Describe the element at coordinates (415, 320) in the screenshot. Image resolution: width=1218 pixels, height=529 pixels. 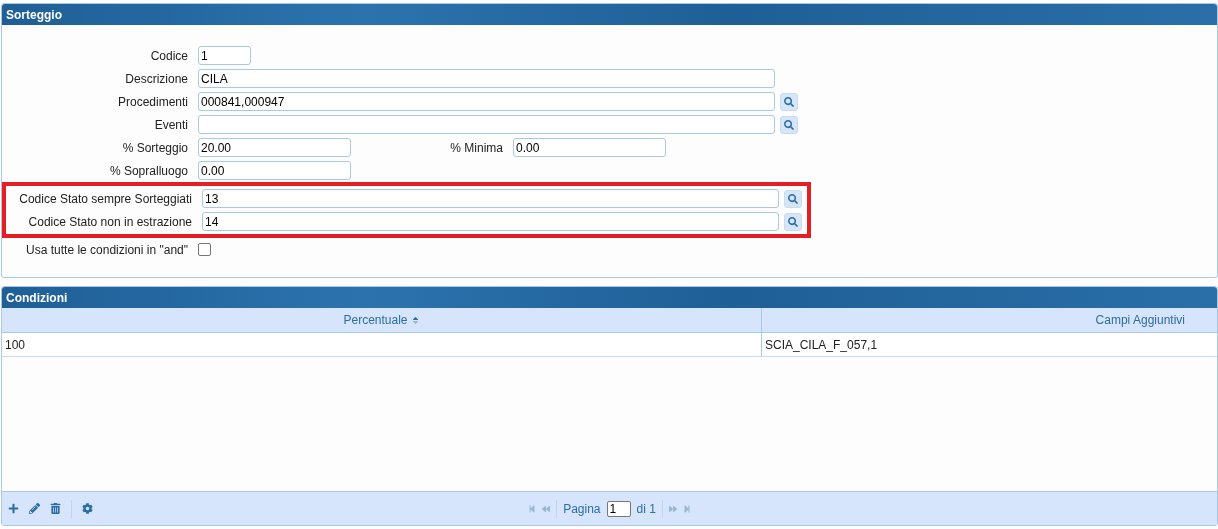
I see `sort-icon` at that location.